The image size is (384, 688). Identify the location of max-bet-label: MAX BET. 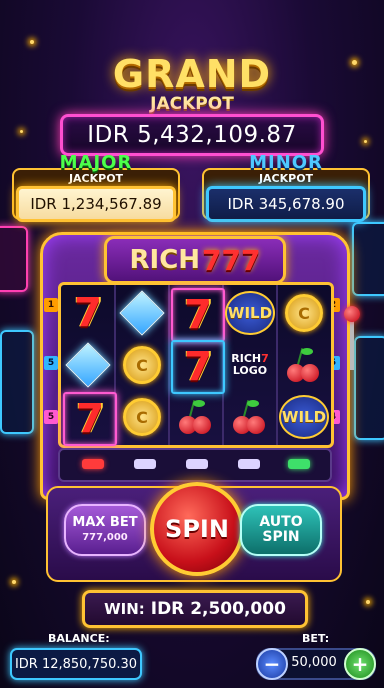
(105, 522).